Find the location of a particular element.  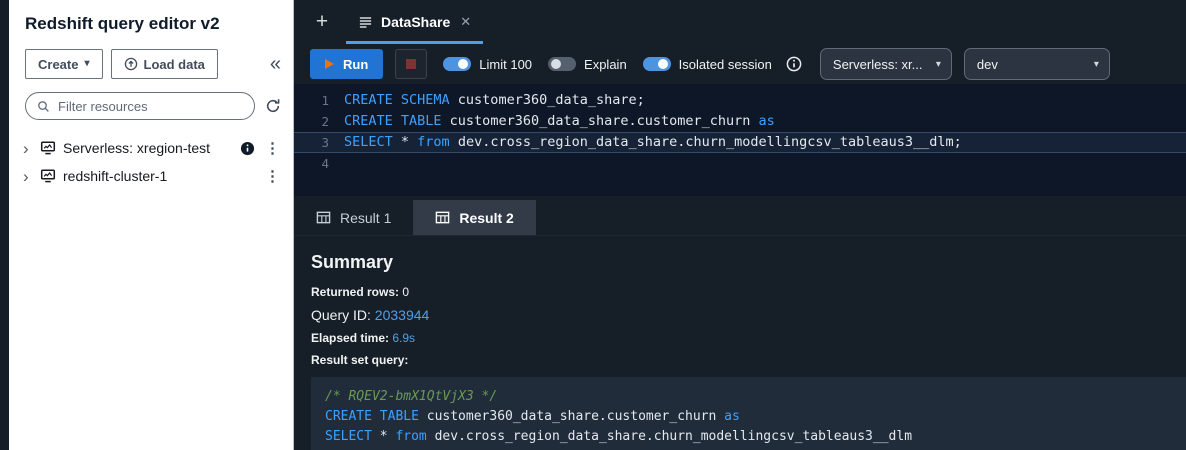

filter-placeholder: Filter resources is located at coordinates (103, 106).